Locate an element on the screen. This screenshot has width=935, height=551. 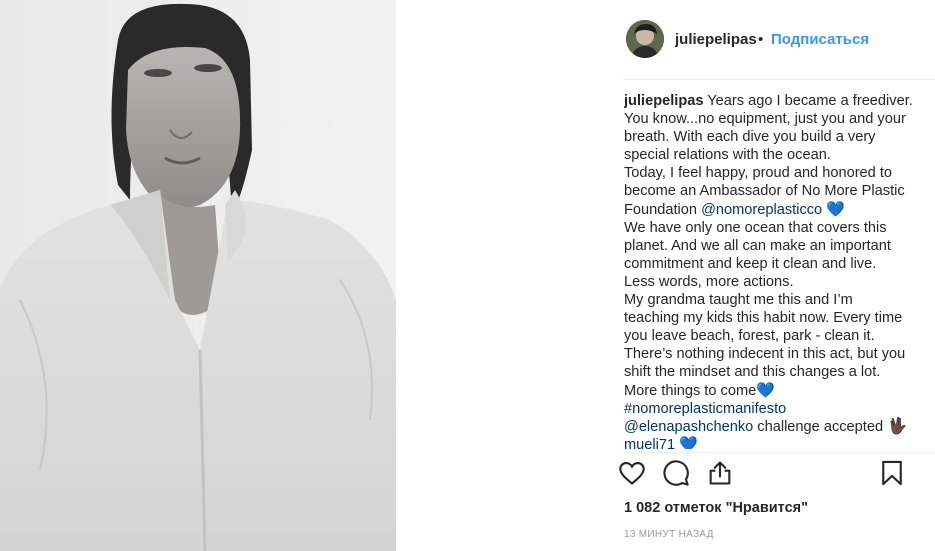
caption-line-2: breath. With each dive you build a very is located at coordinates (750, 137).